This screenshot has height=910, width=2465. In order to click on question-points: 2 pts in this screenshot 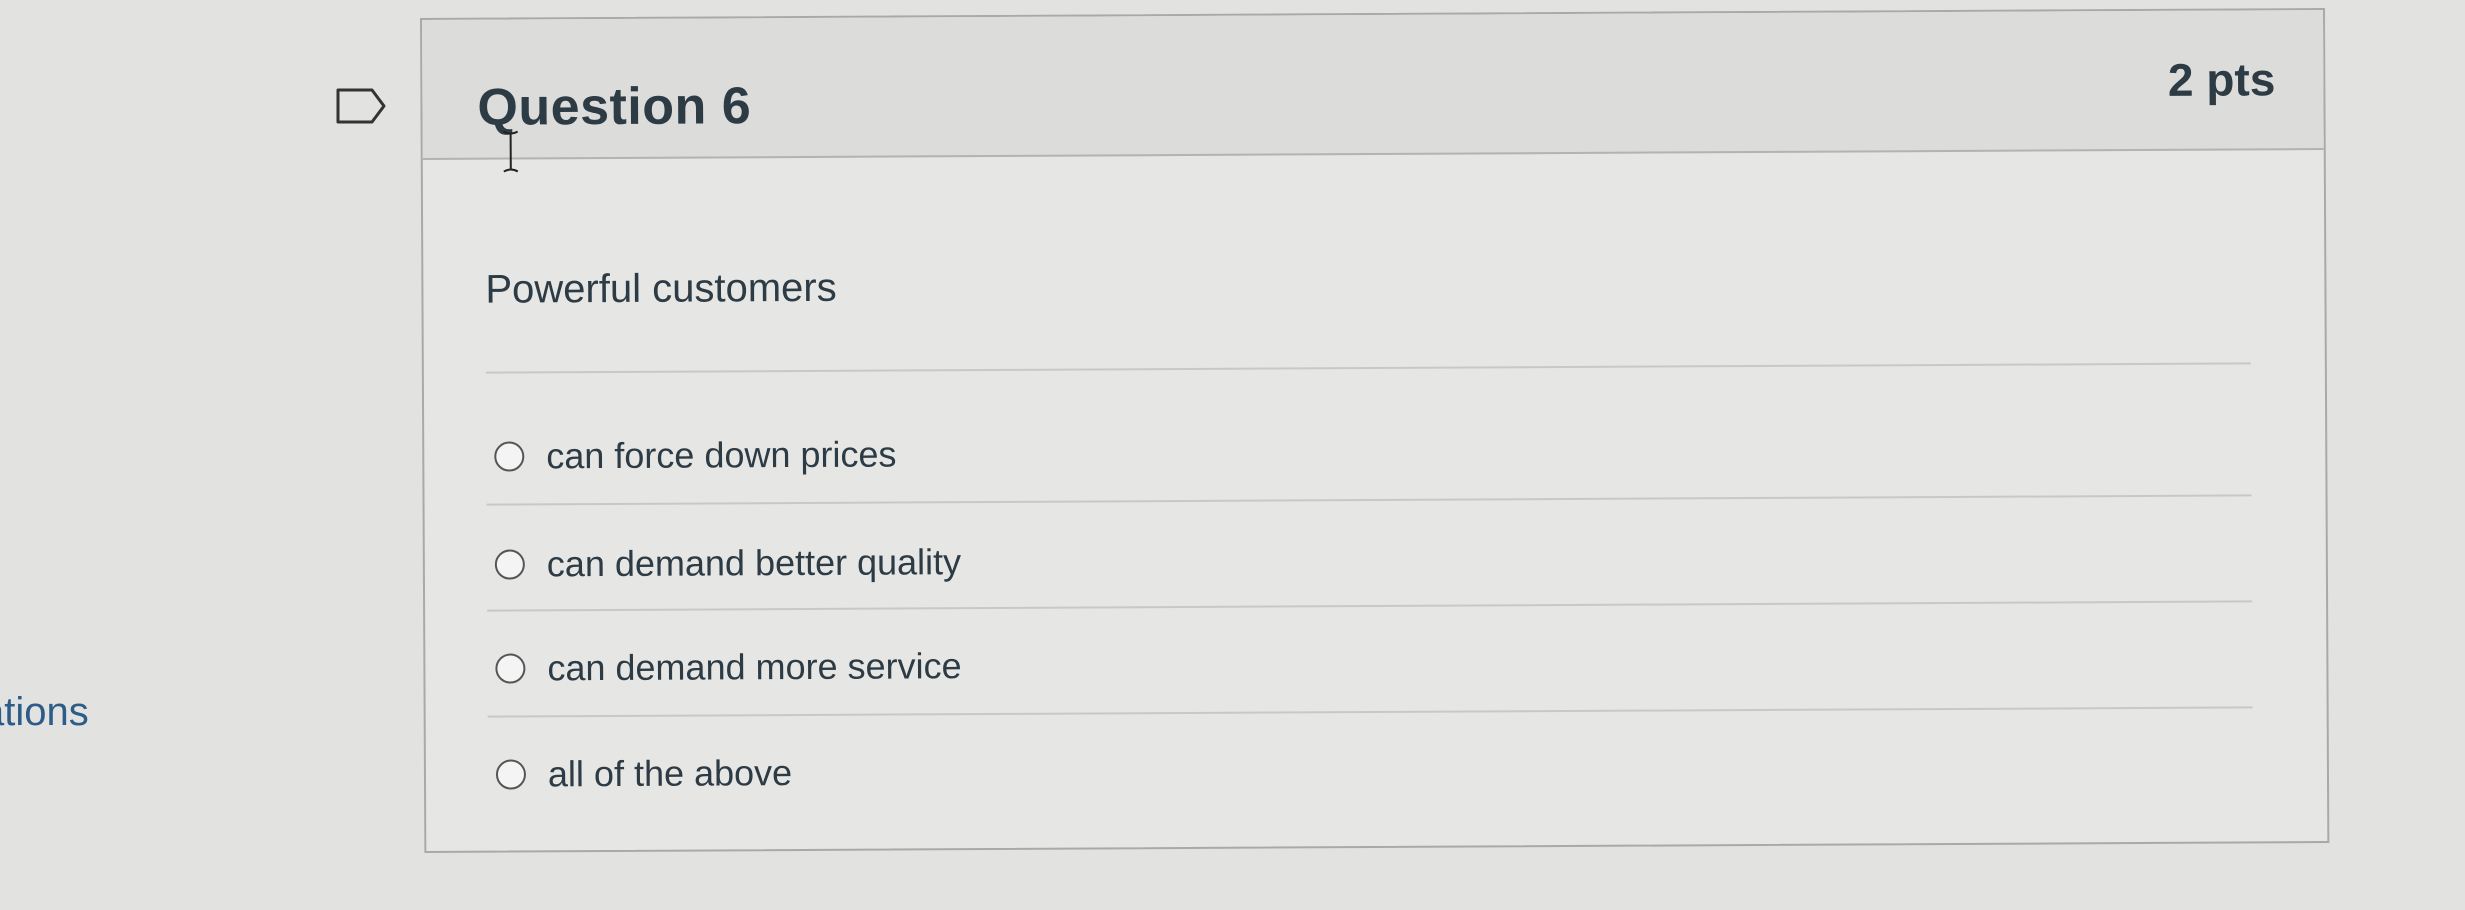, I will do `click(2221, 79)`.